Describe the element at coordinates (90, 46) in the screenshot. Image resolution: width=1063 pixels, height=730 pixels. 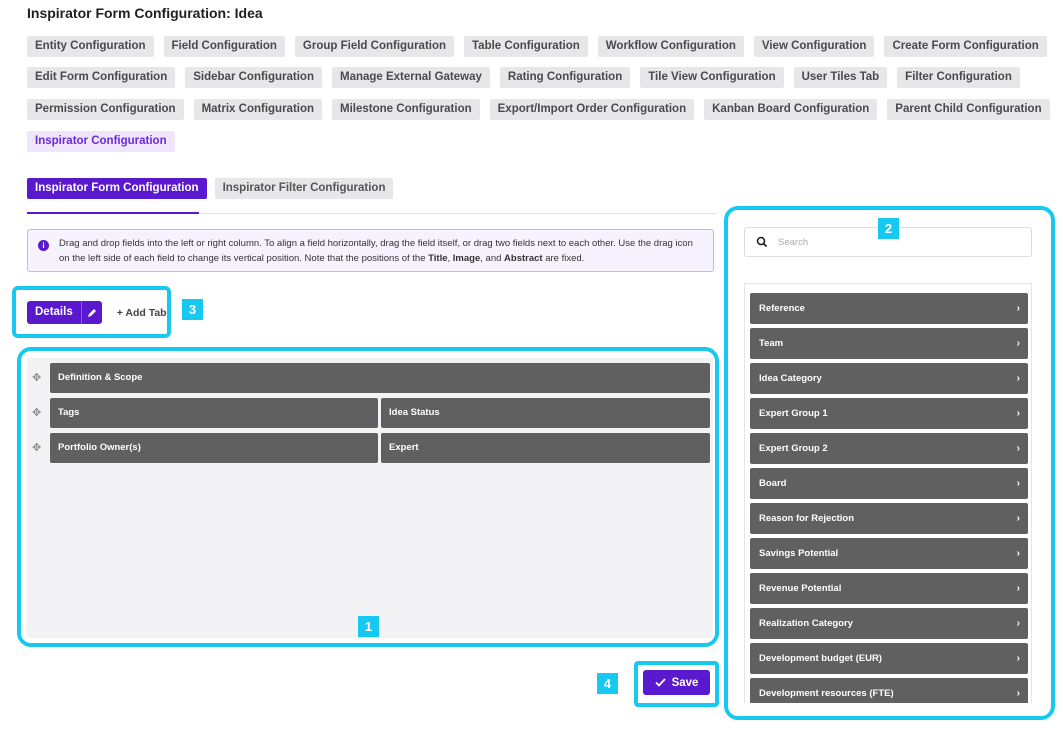
I see `tab-entity-configuration: Entity Configuration` at that location.